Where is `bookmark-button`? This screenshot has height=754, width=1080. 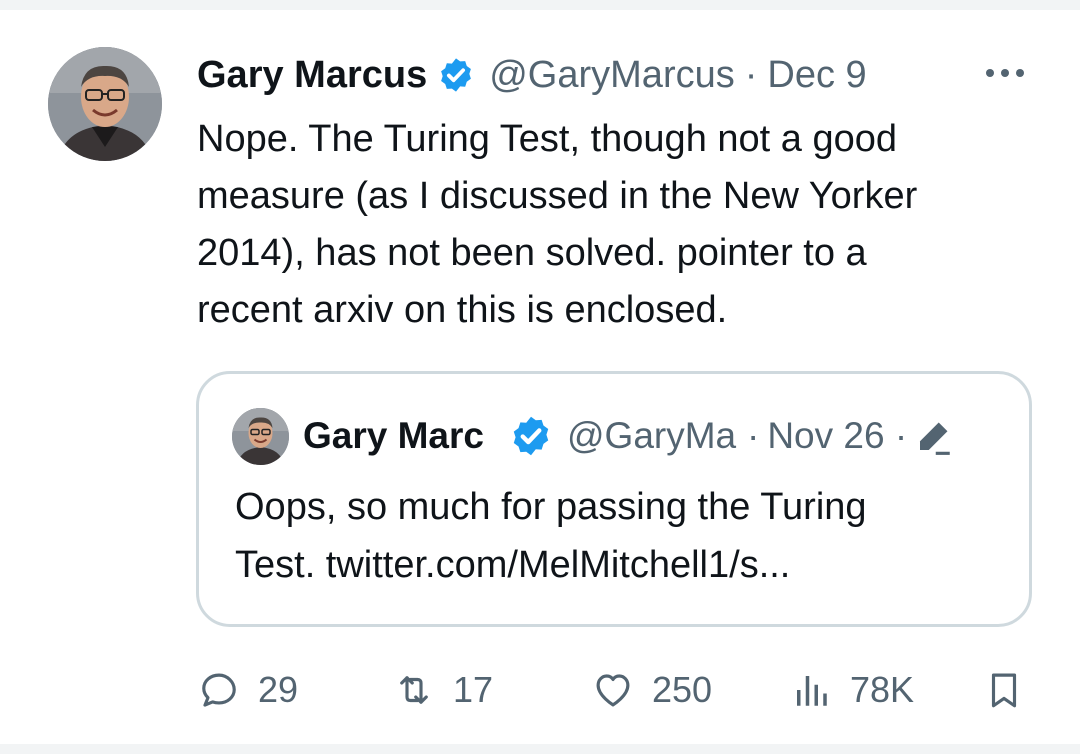 bookmark-button is located at coordinates (1004, 690).